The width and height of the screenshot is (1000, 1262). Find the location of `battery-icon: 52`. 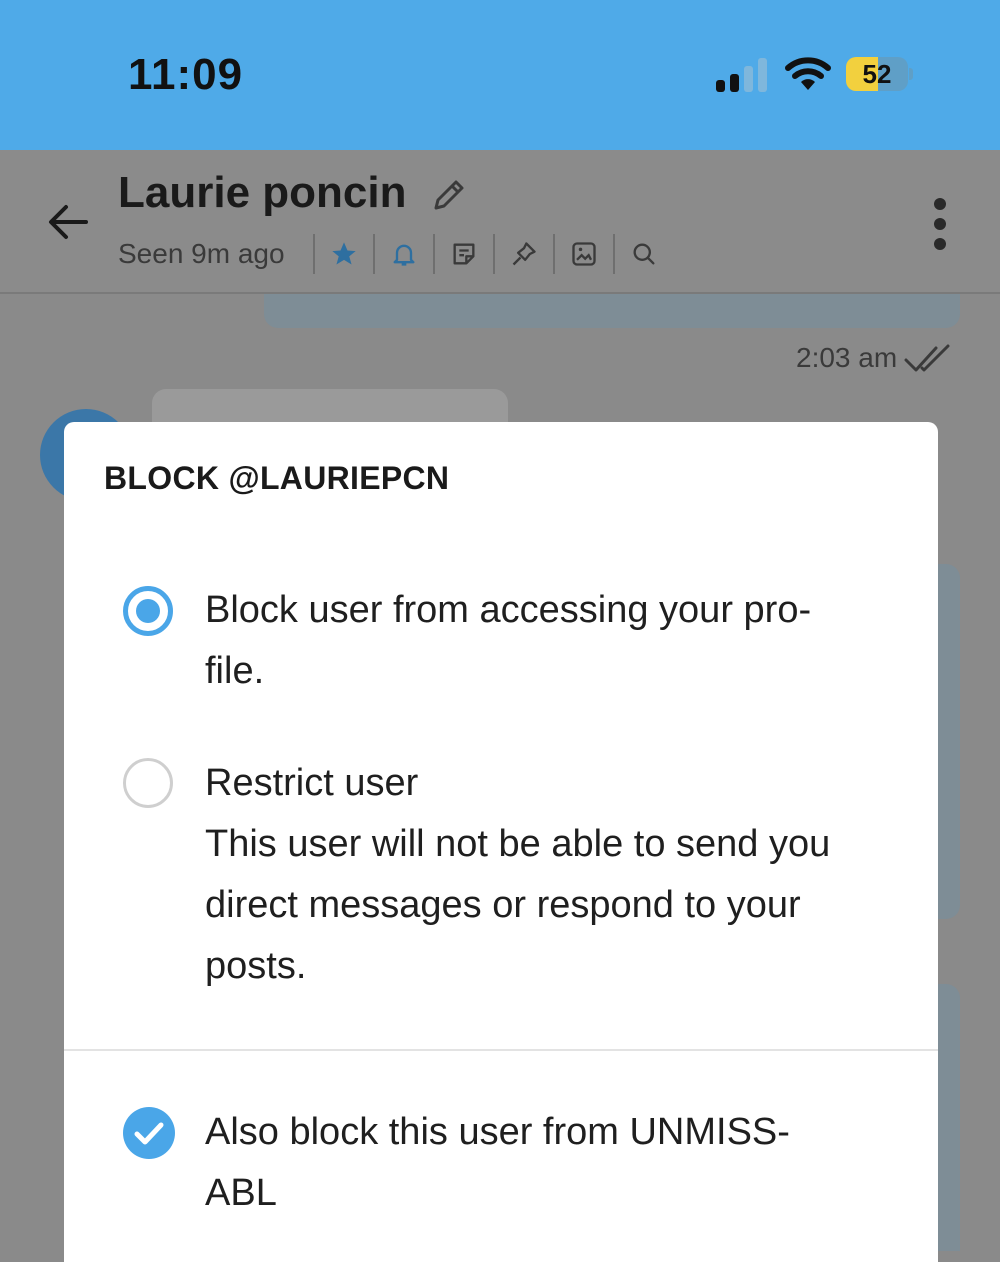

battery-icon: 52 is located at coordinates (879, 75).